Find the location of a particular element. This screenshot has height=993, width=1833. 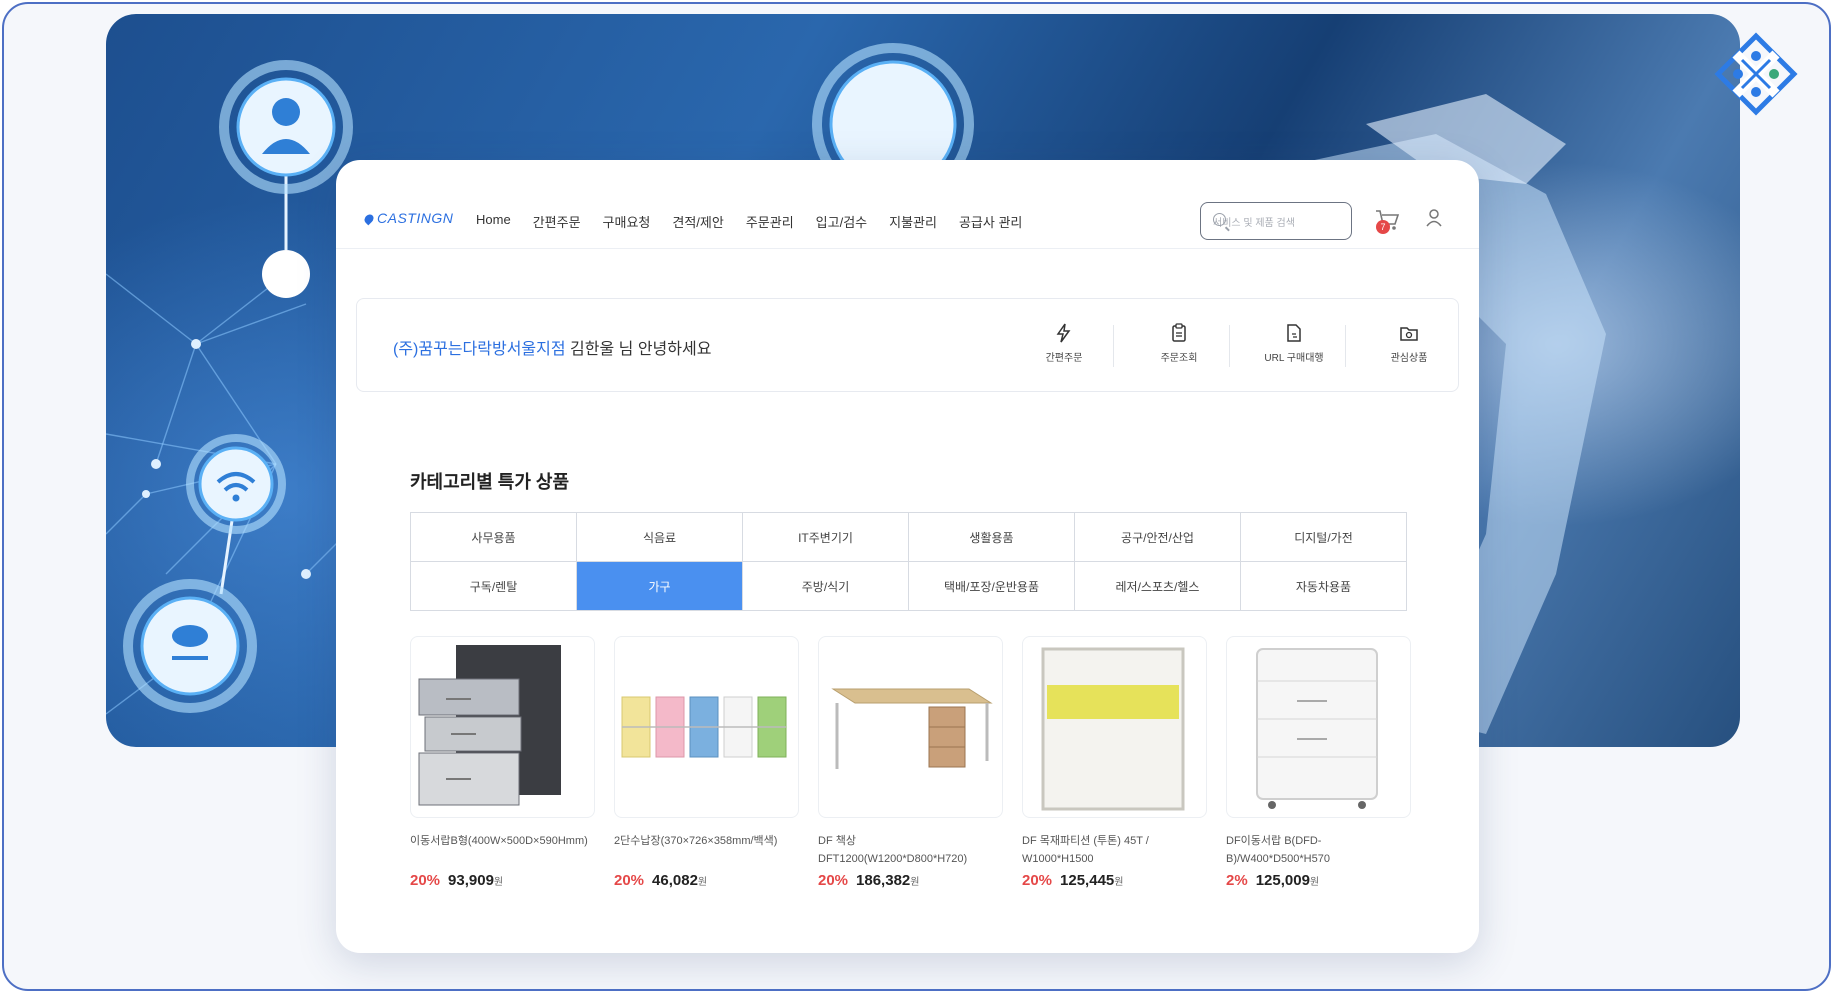

menu-home: Home is located at coordinates (493, 221).